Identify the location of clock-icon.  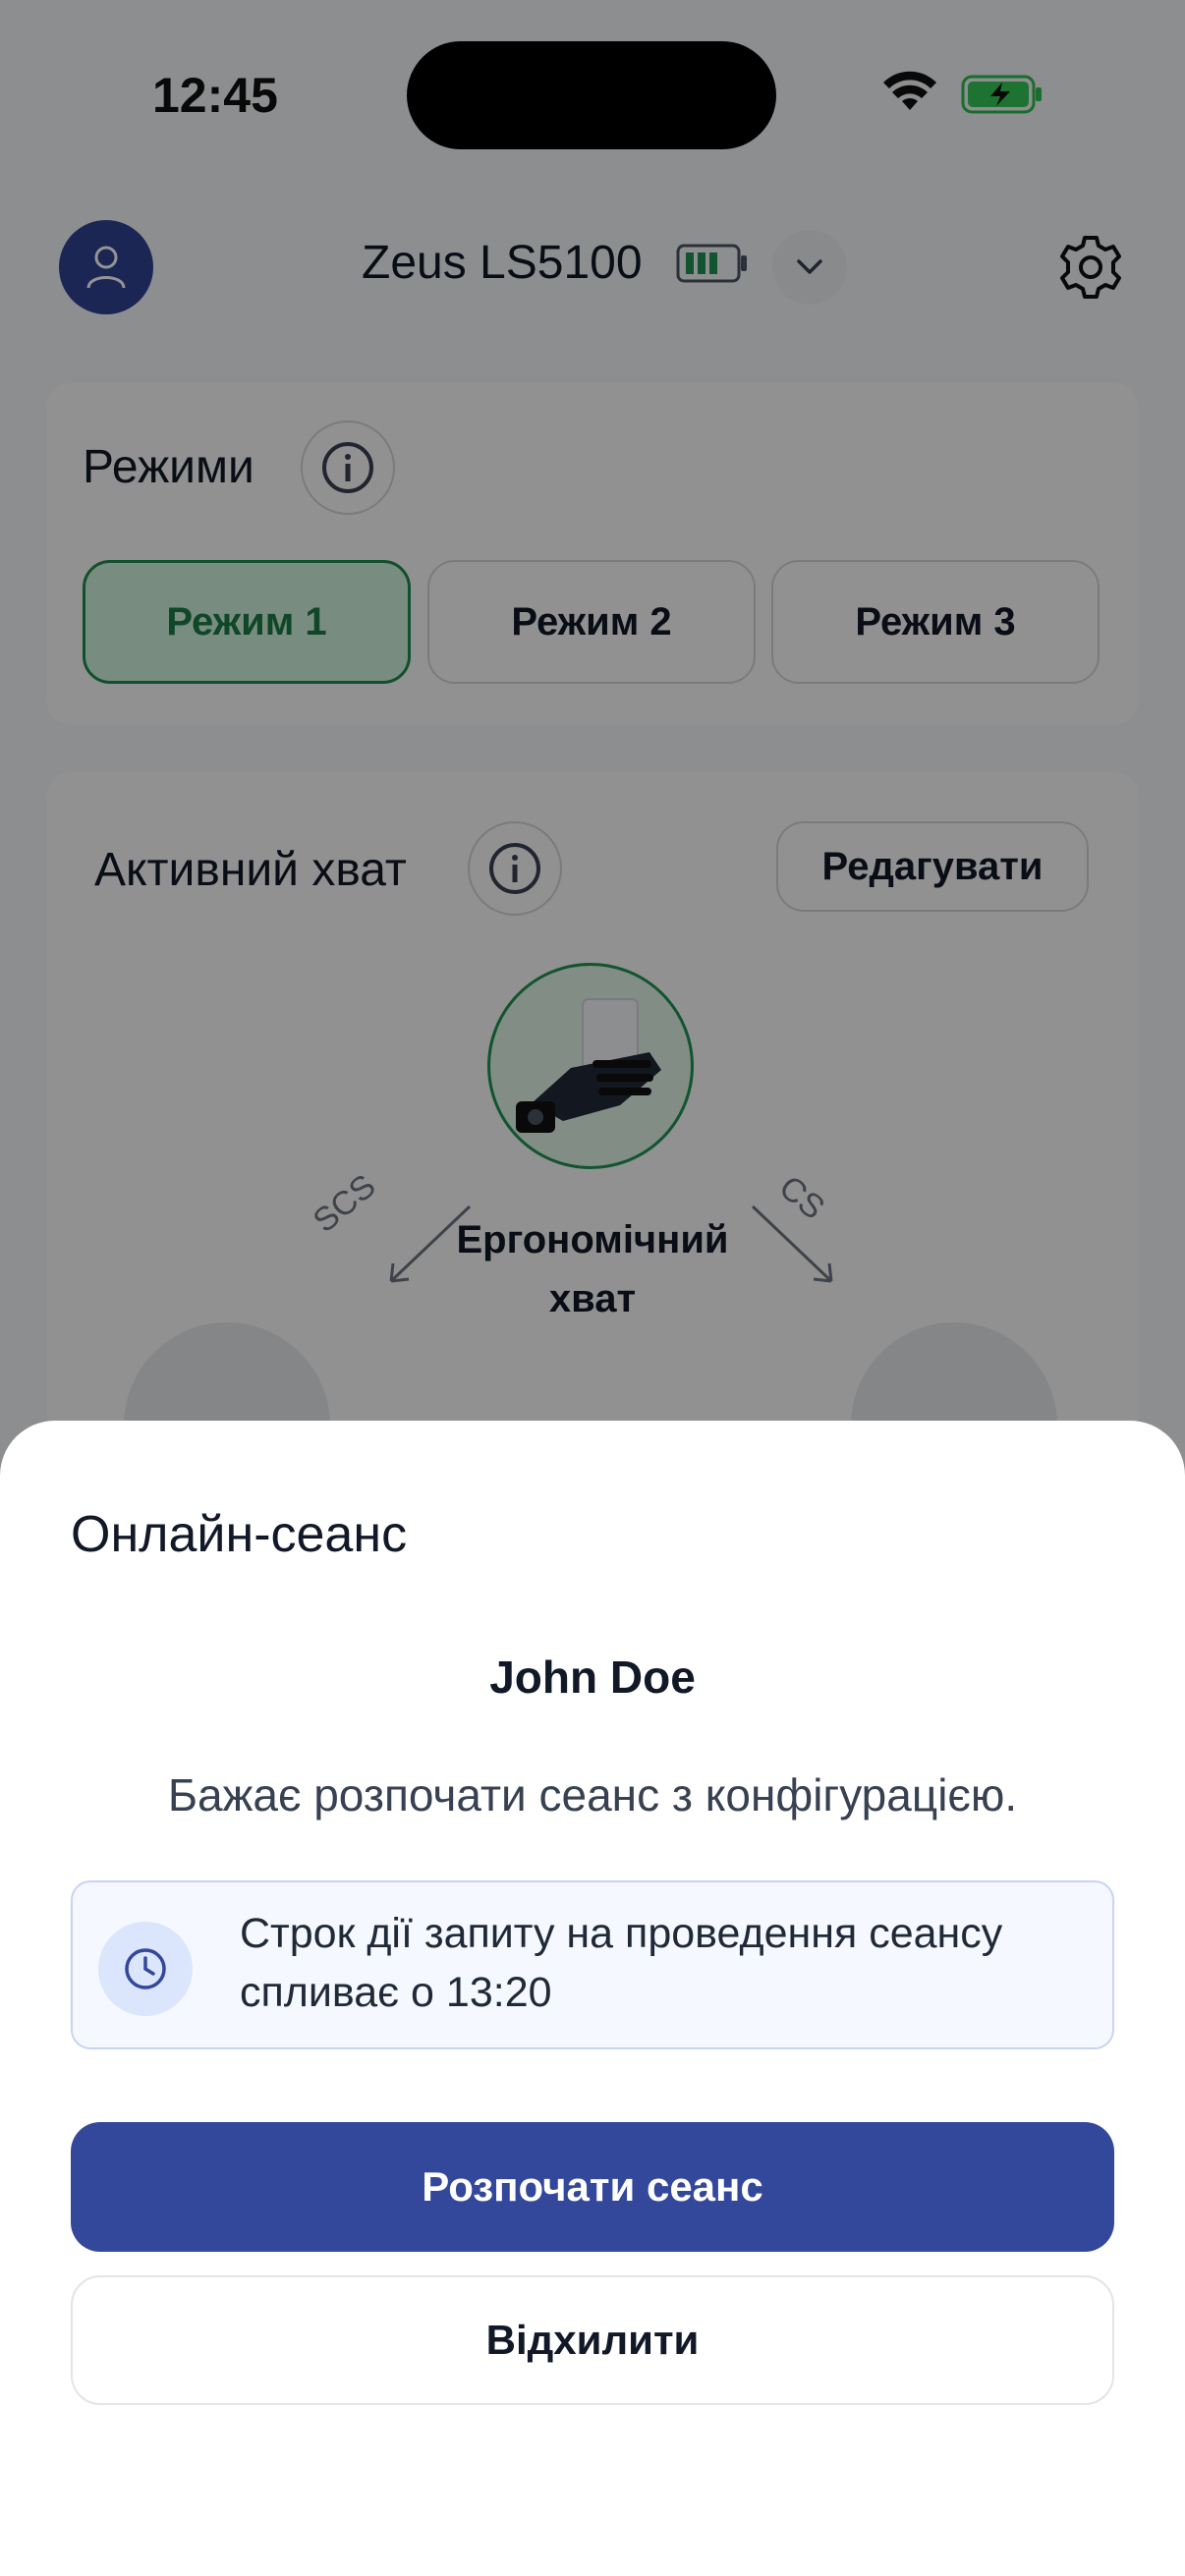
(146, 1968).